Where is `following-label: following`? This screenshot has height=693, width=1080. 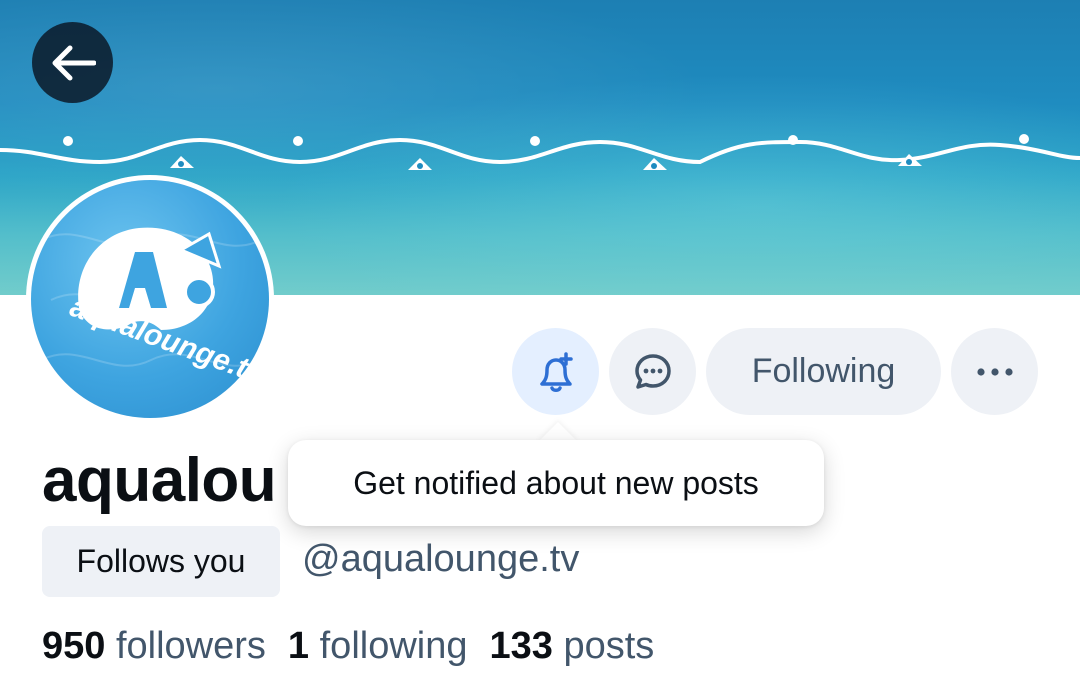 following-label: following is located at coordinates (393, 646).